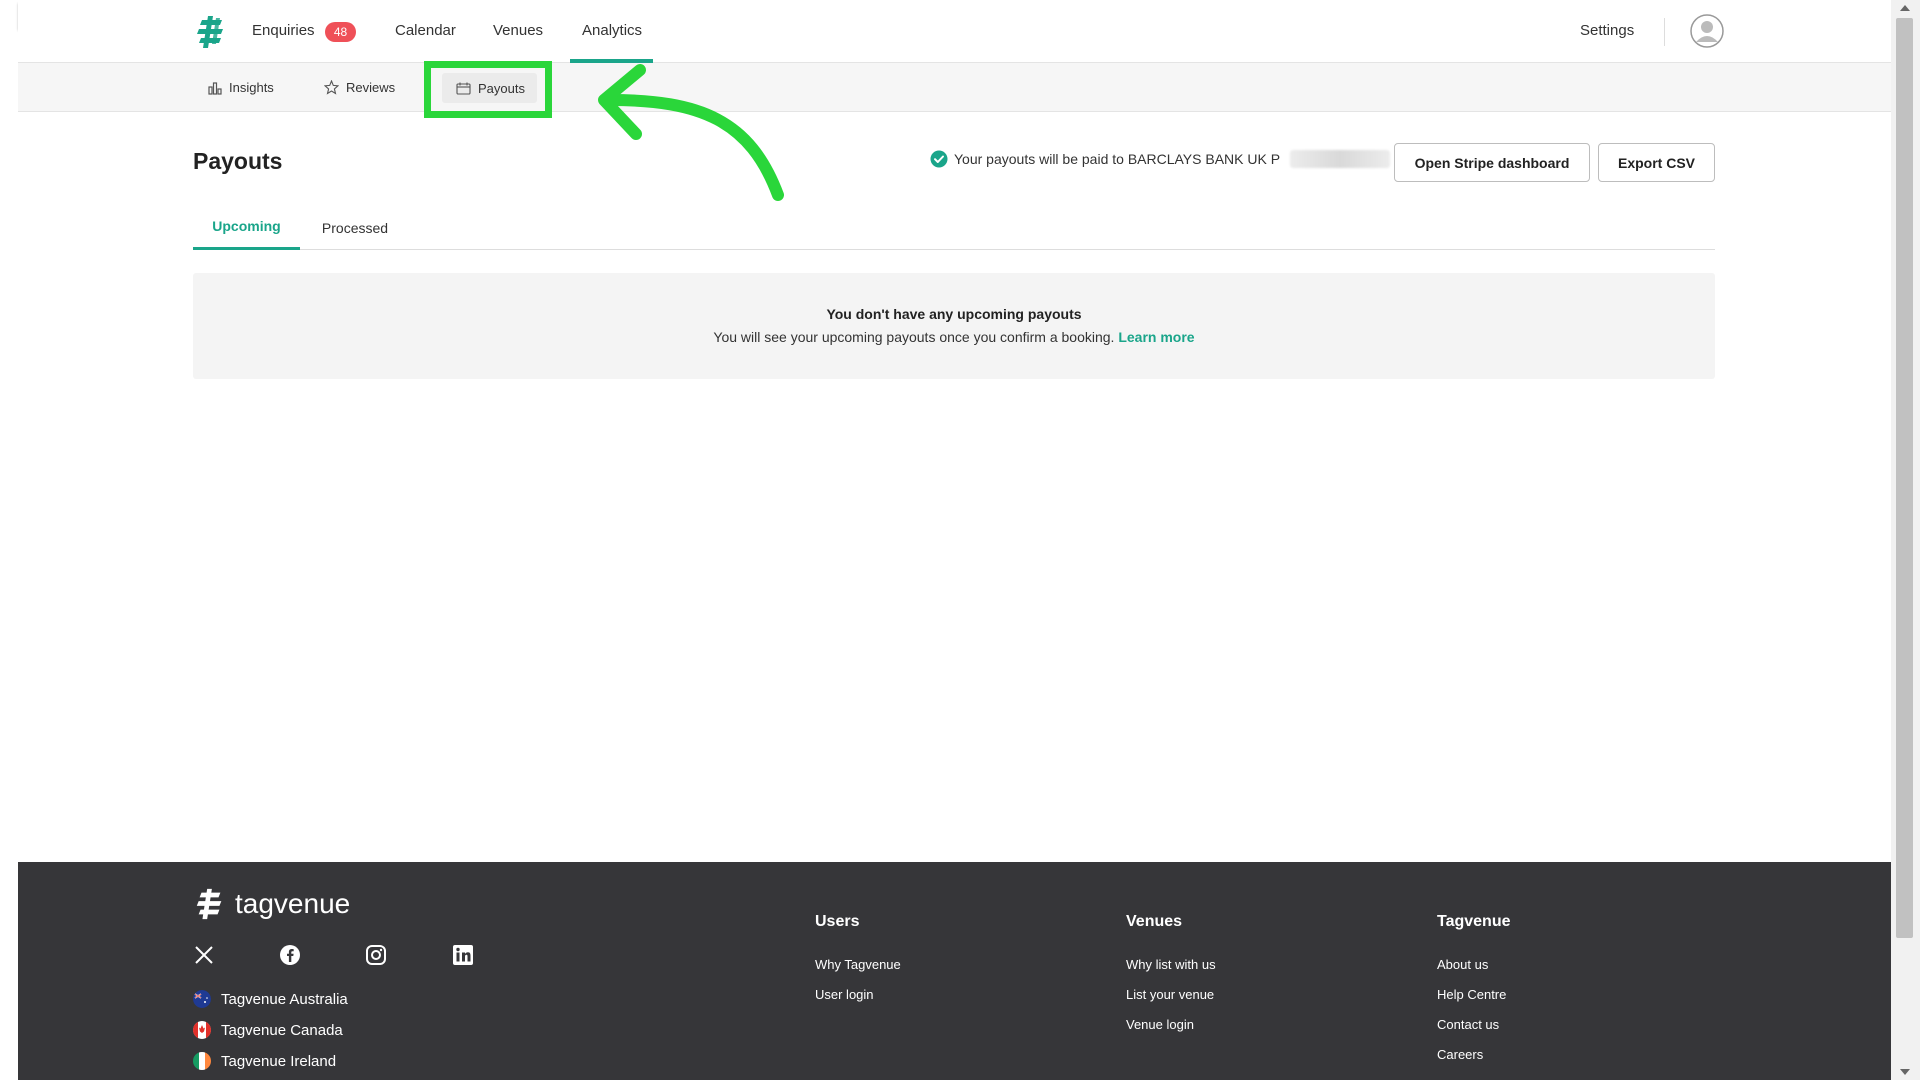 This screenshot has width=1920, height=1080. Describe the element at coordinates (1171, 964) in the screenshot. I see `footer-link-why-list: Why list with us` at that location.